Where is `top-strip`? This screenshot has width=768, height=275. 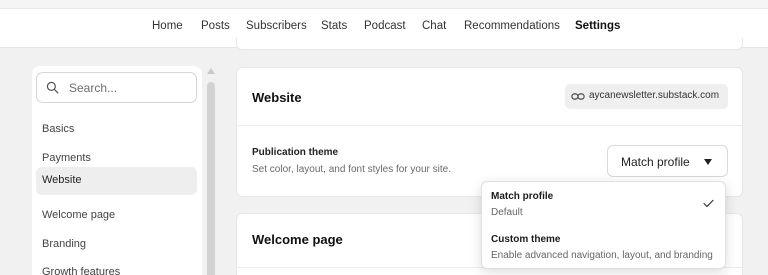 top-strip is located at coordinates (384, 4).